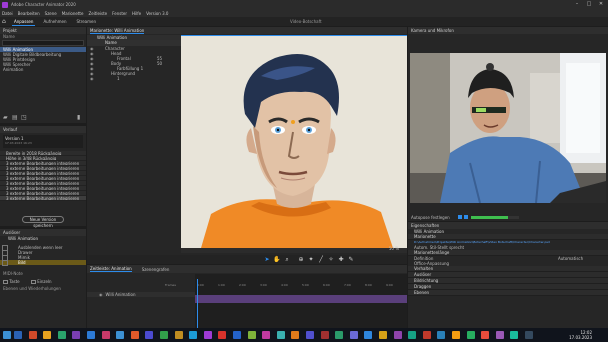  I want to click on start-icon, so click(7, 335).